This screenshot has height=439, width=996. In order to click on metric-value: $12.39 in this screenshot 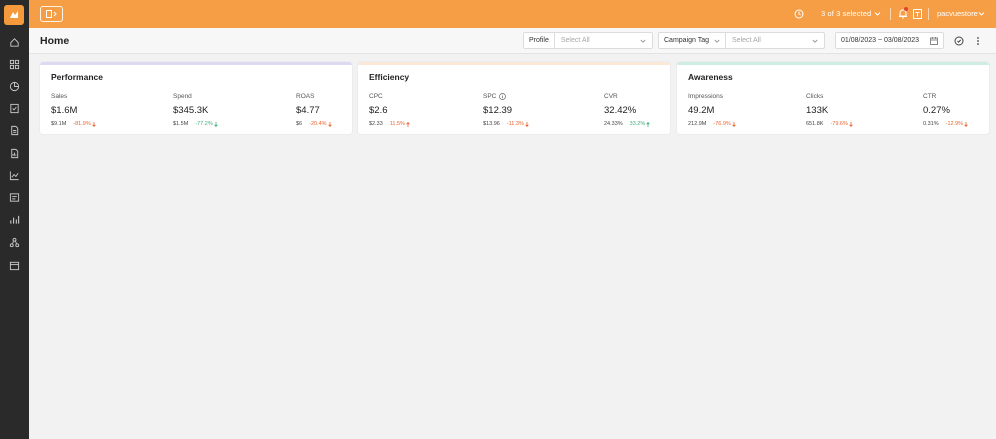, I will do `click(498, 110)`.